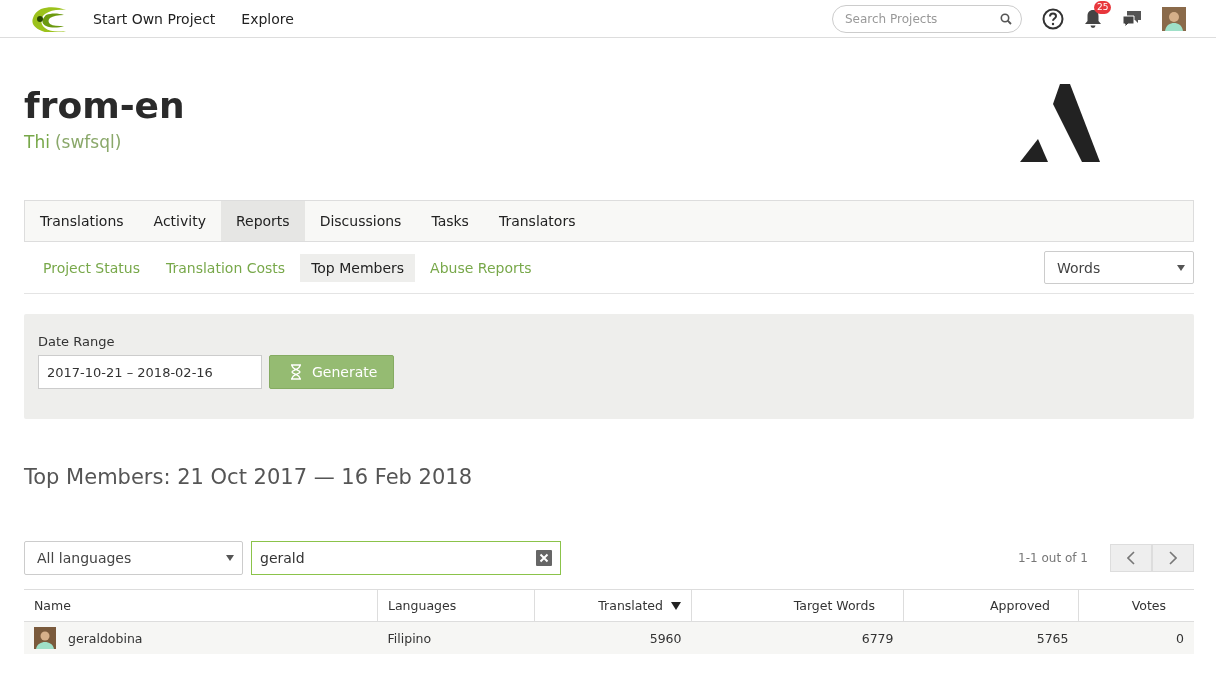 This screenshot has height=683, width=1216. I want to click on search-field: Search Projects, so click(927, 18).